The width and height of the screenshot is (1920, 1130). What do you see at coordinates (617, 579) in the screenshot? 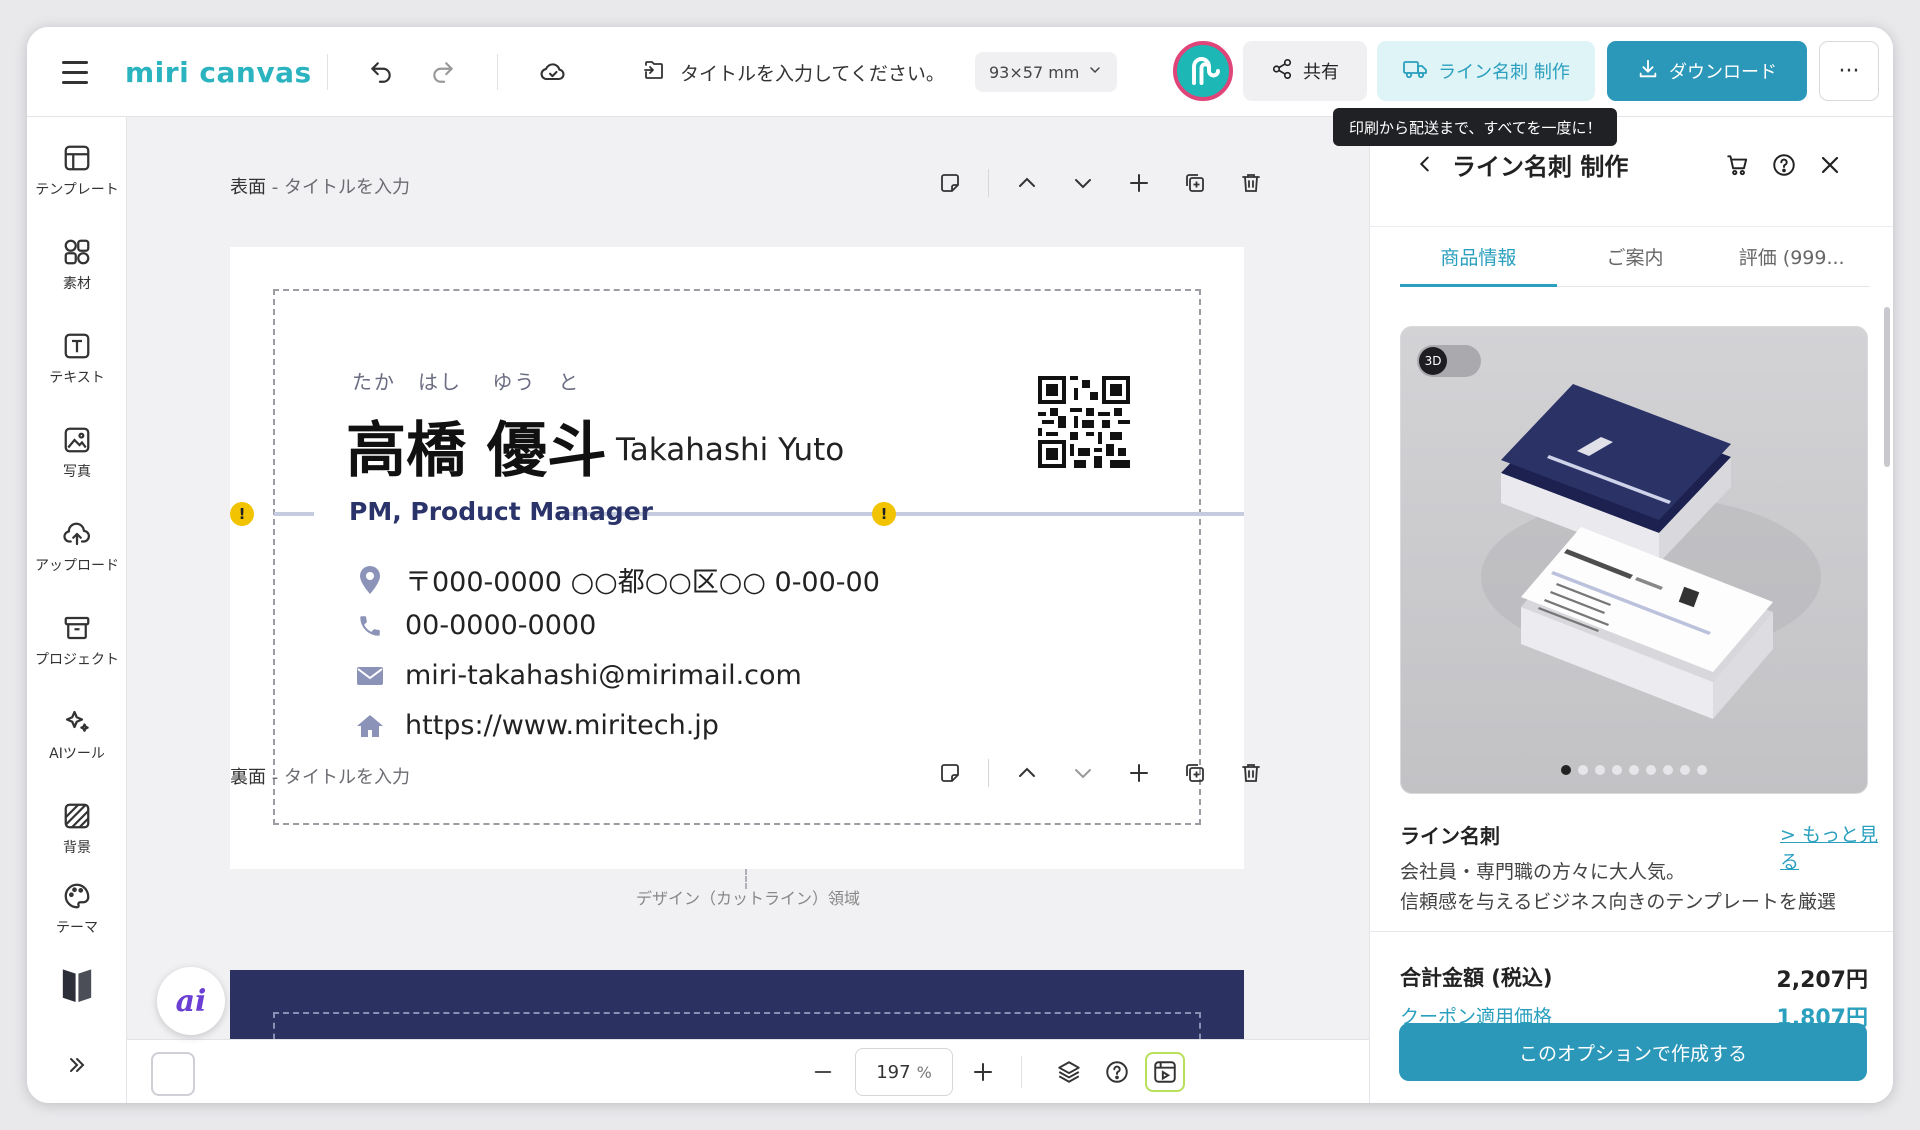
I see `address-row: 〒000-0000 ○○都○○区○○ 0-00-00` at bounding box center [617, 579].